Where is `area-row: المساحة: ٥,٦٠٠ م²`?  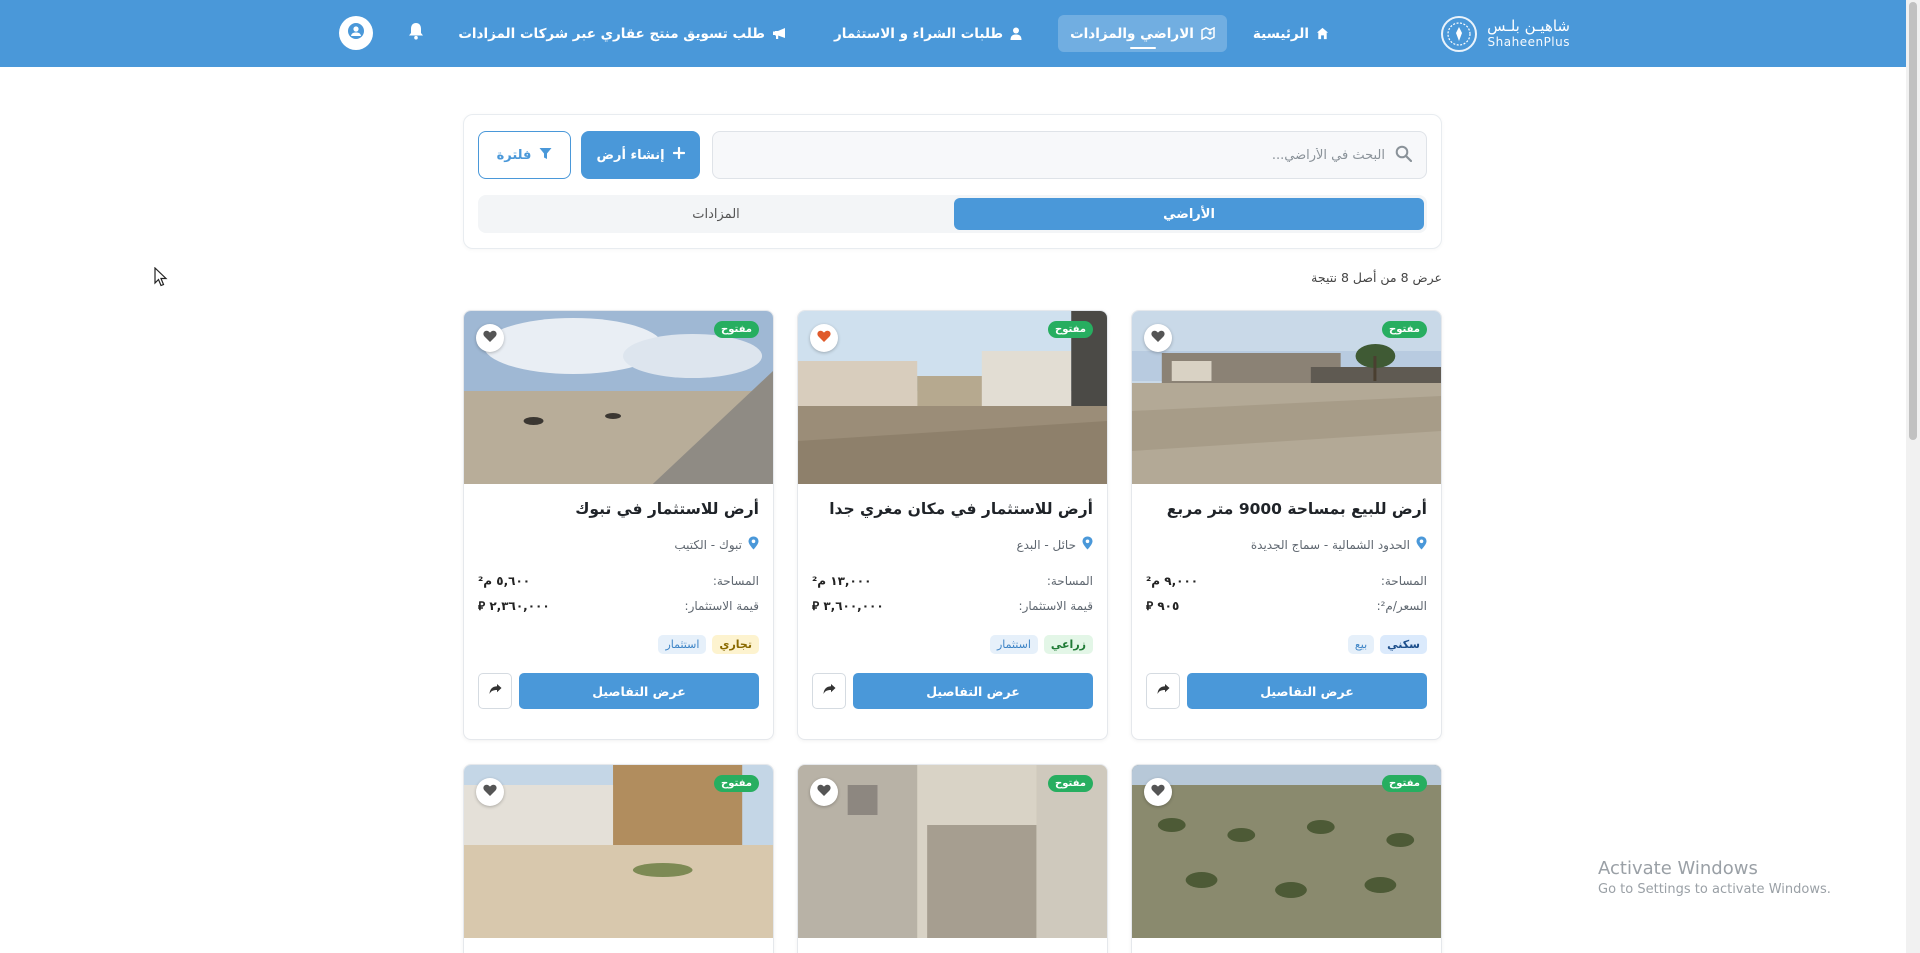
area-row: المساحة: ٥,٦٠٠ م² is located at coordinates (618, 581).